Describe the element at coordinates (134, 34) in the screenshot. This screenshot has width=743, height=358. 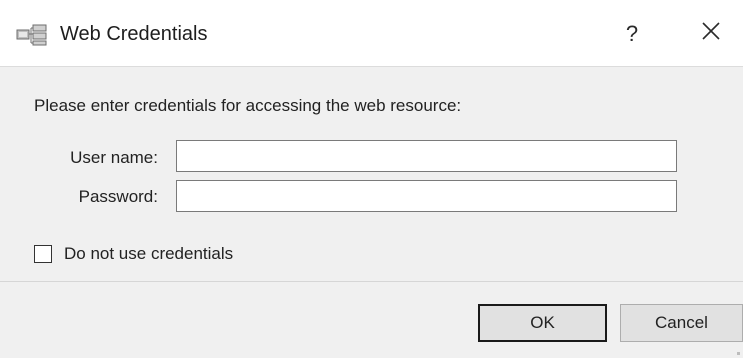
I see `window-title: Web Credentials` at that location.